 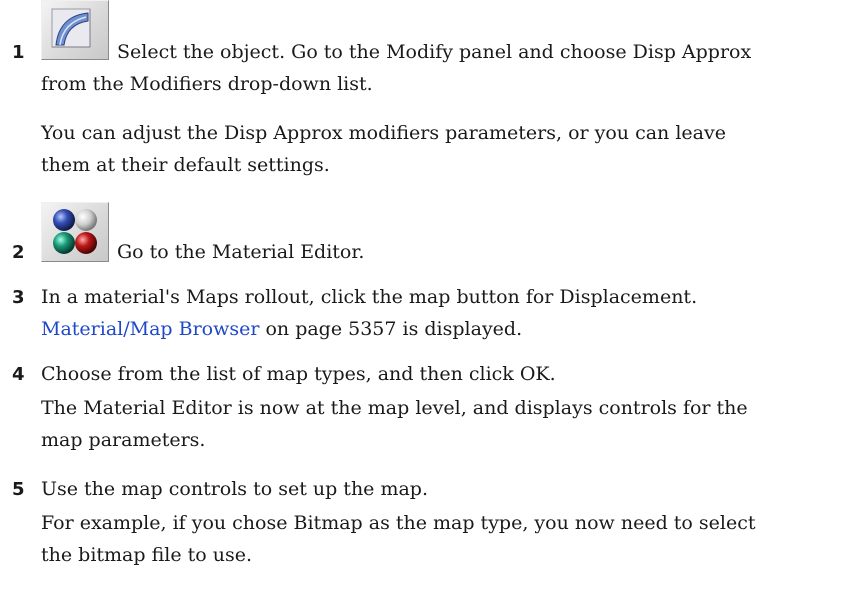 I want to click on curve-surface-icon, so click(x=71, y=28).